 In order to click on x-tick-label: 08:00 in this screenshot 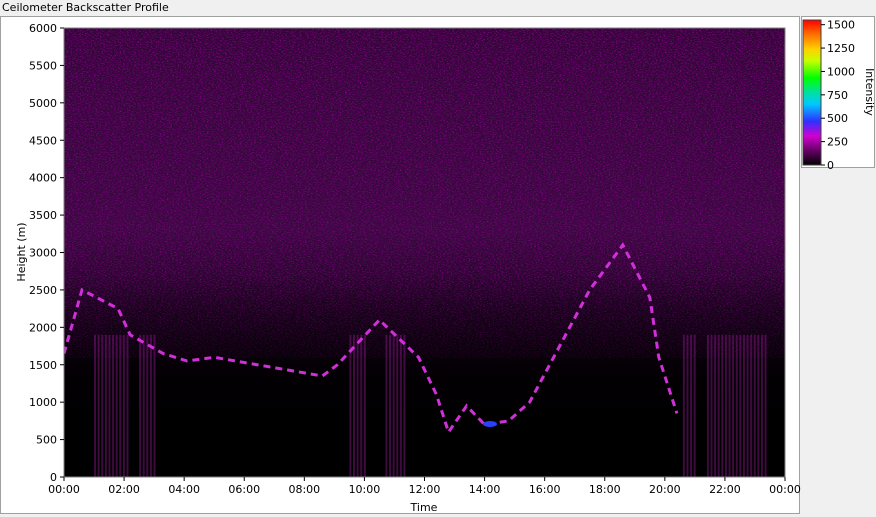, I will do `click(304, 489)`.